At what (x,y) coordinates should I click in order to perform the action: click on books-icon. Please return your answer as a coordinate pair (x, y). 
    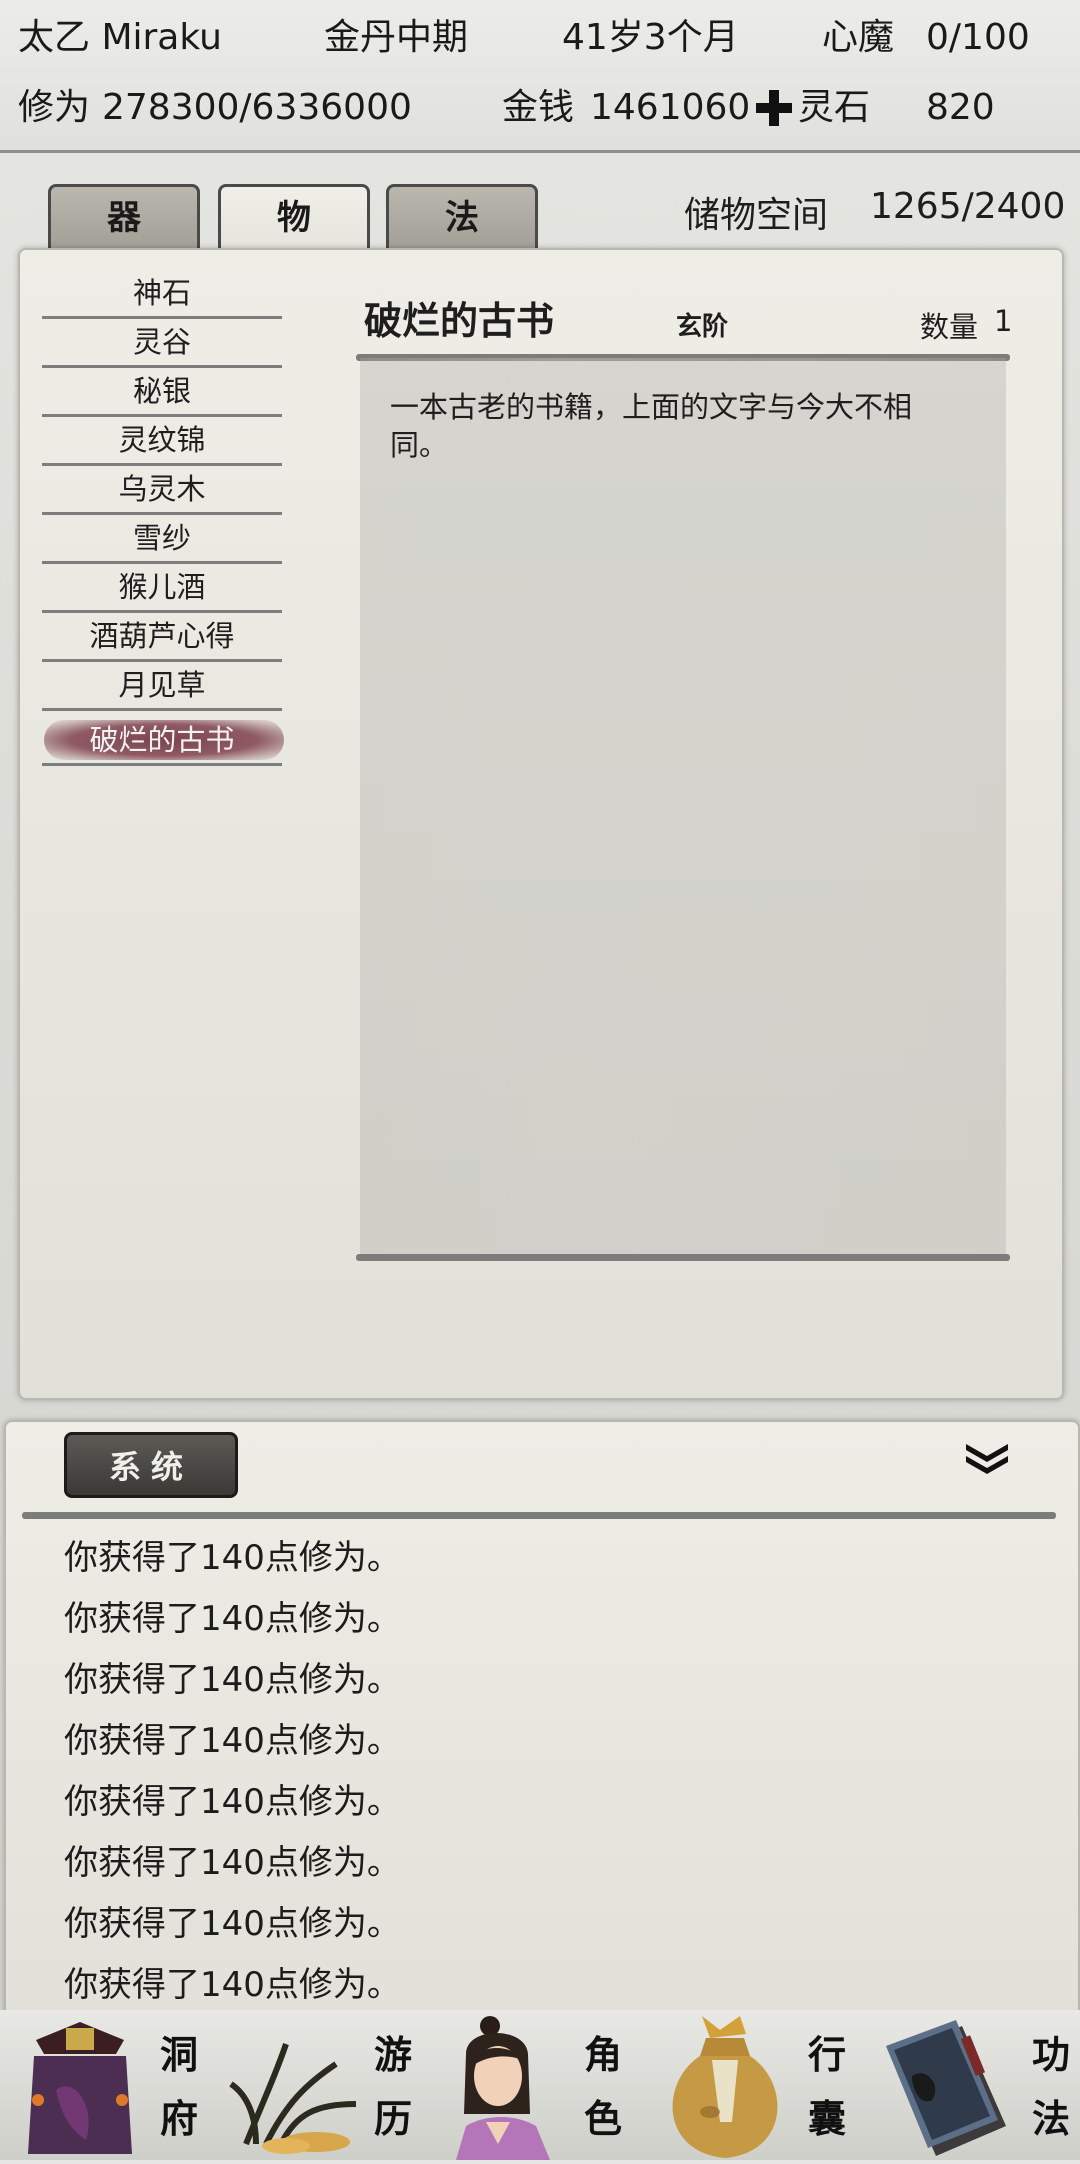
    Looking at the image, I should click on (947, 2087).